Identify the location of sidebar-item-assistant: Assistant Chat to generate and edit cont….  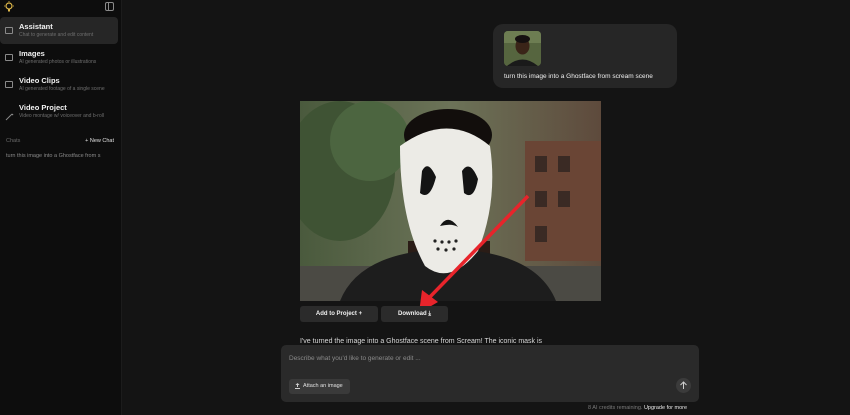
(59, 30).